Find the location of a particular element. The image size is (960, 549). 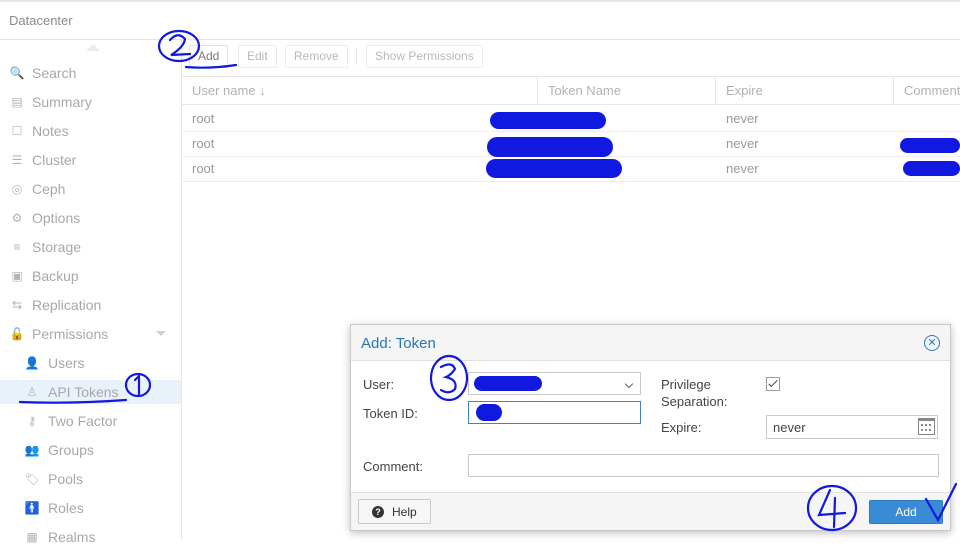

sidebar-item-label: Ceph is located at coordinates (49, 189).